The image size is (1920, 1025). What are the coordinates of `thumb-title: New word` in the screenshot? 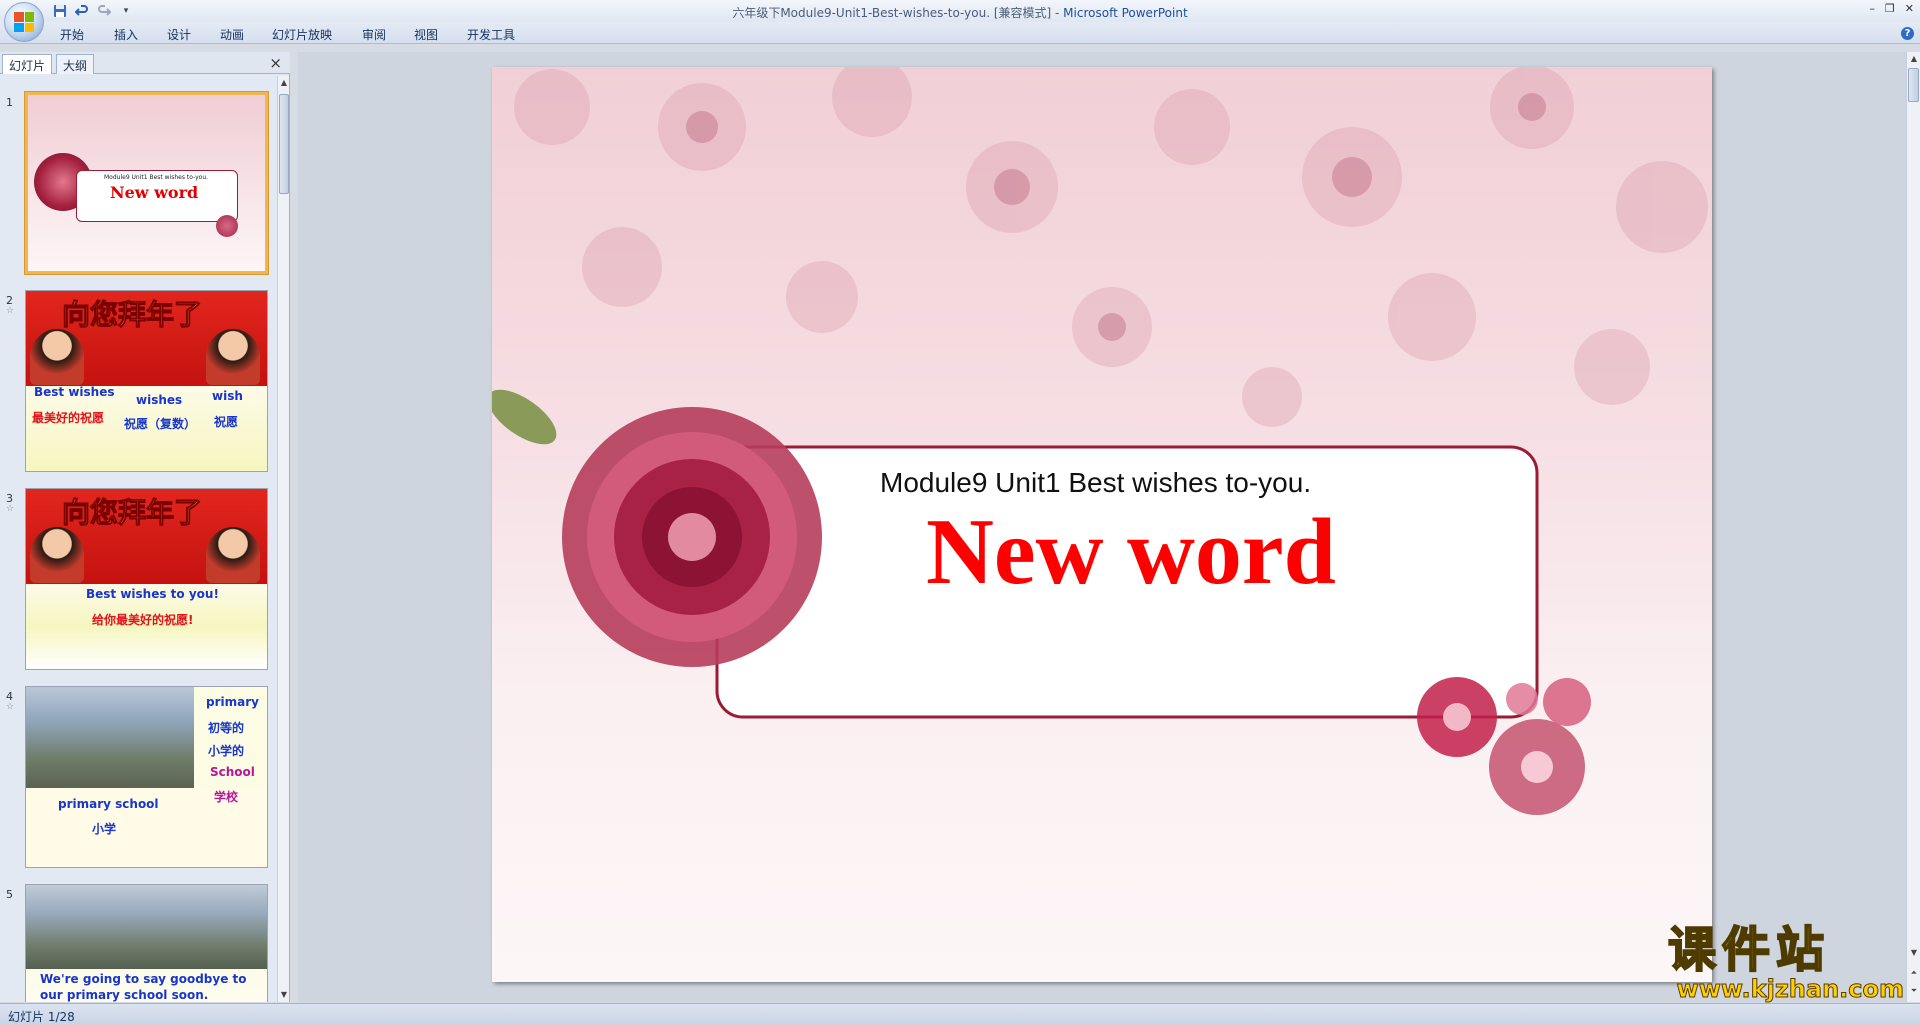 It's located at (154, 192).